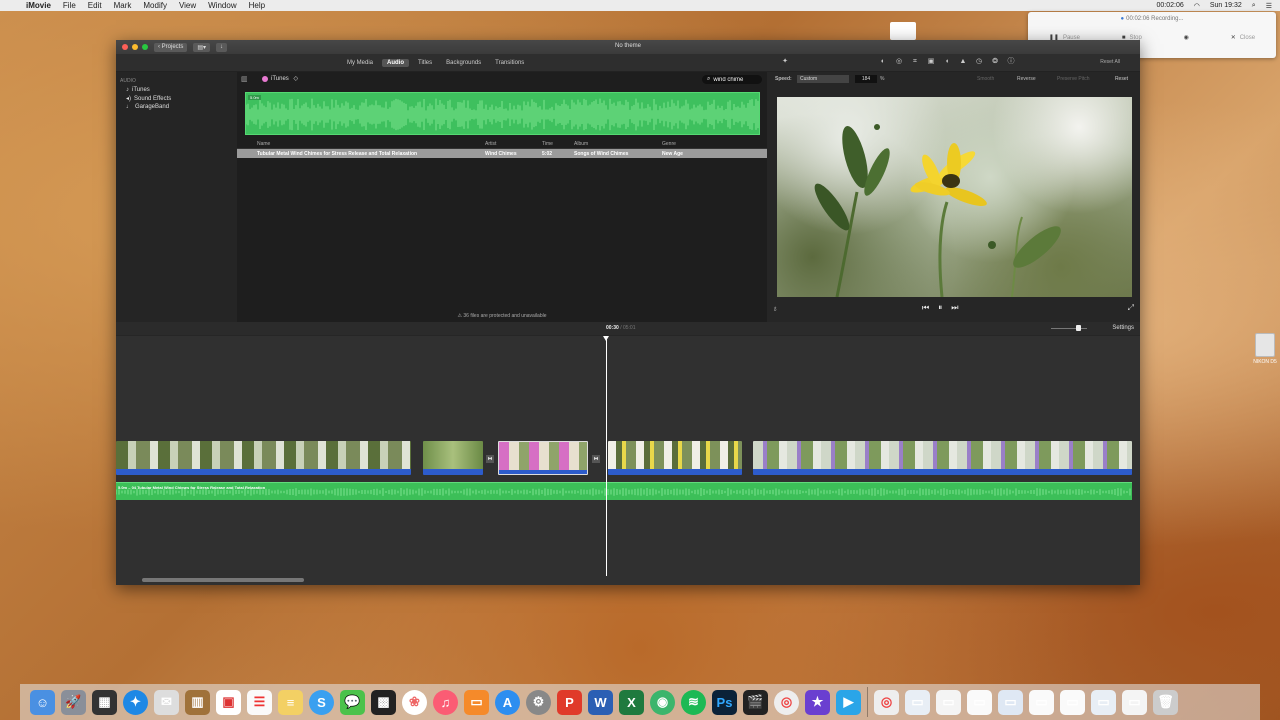 The width and height of the screenshot is (1280, 720). I want to click on calendar-icon: ▣, so click(228, 702).